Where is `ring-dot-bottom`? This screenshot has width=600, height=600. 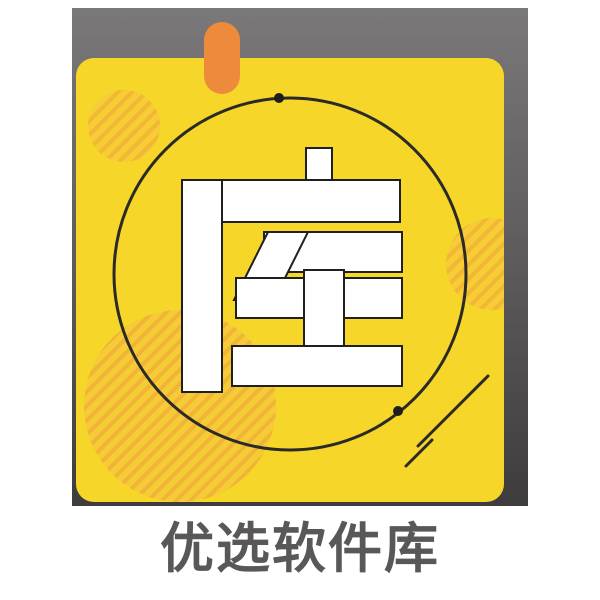 ring-dot-bottom is located at coordinates (398, 411).